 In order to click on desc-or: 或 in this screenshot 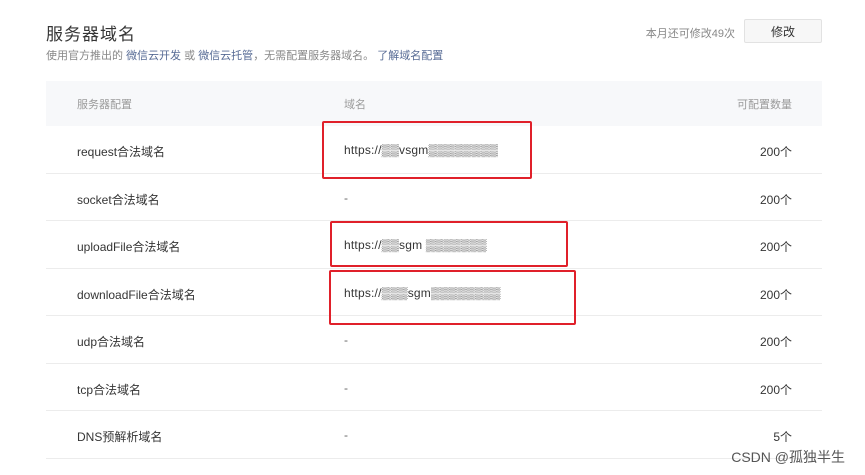, I will do `click(190, 56)`.